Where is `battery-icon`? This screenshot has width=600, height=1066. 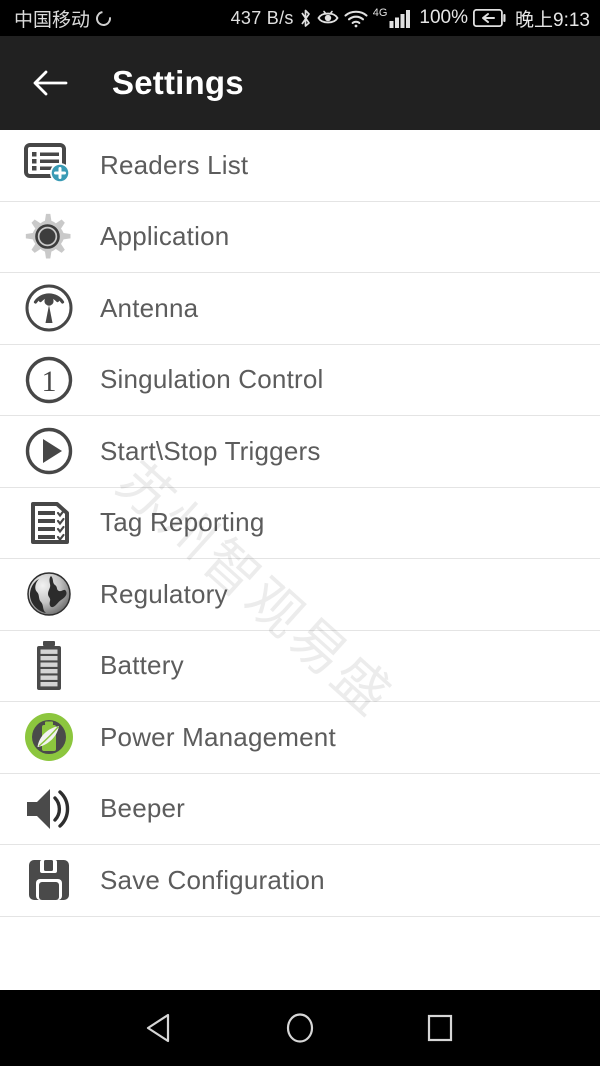
battery-icon is located at coordinates (49, 666).